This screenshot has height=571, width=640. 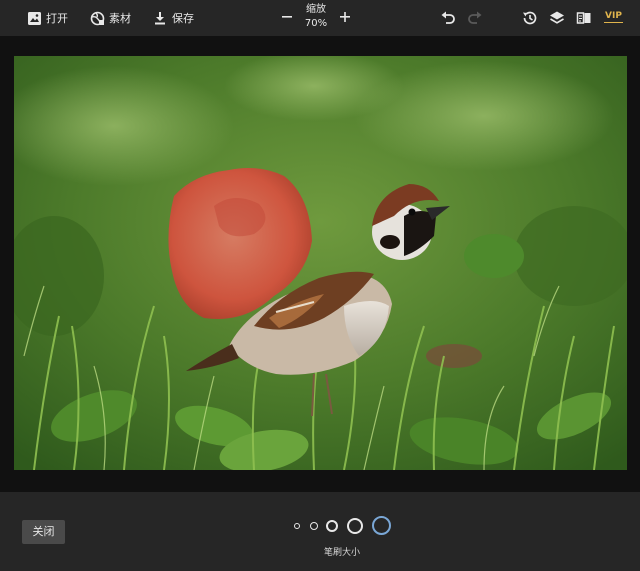 What do you see at coordinates (341, 553) in the screenshot?
I see `brush-size-label: 笔刷大小` at bounding box center [341, 553].